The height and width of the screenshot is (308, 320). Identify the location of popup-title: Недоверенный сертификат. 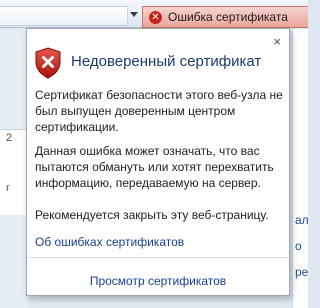
(166, 61).